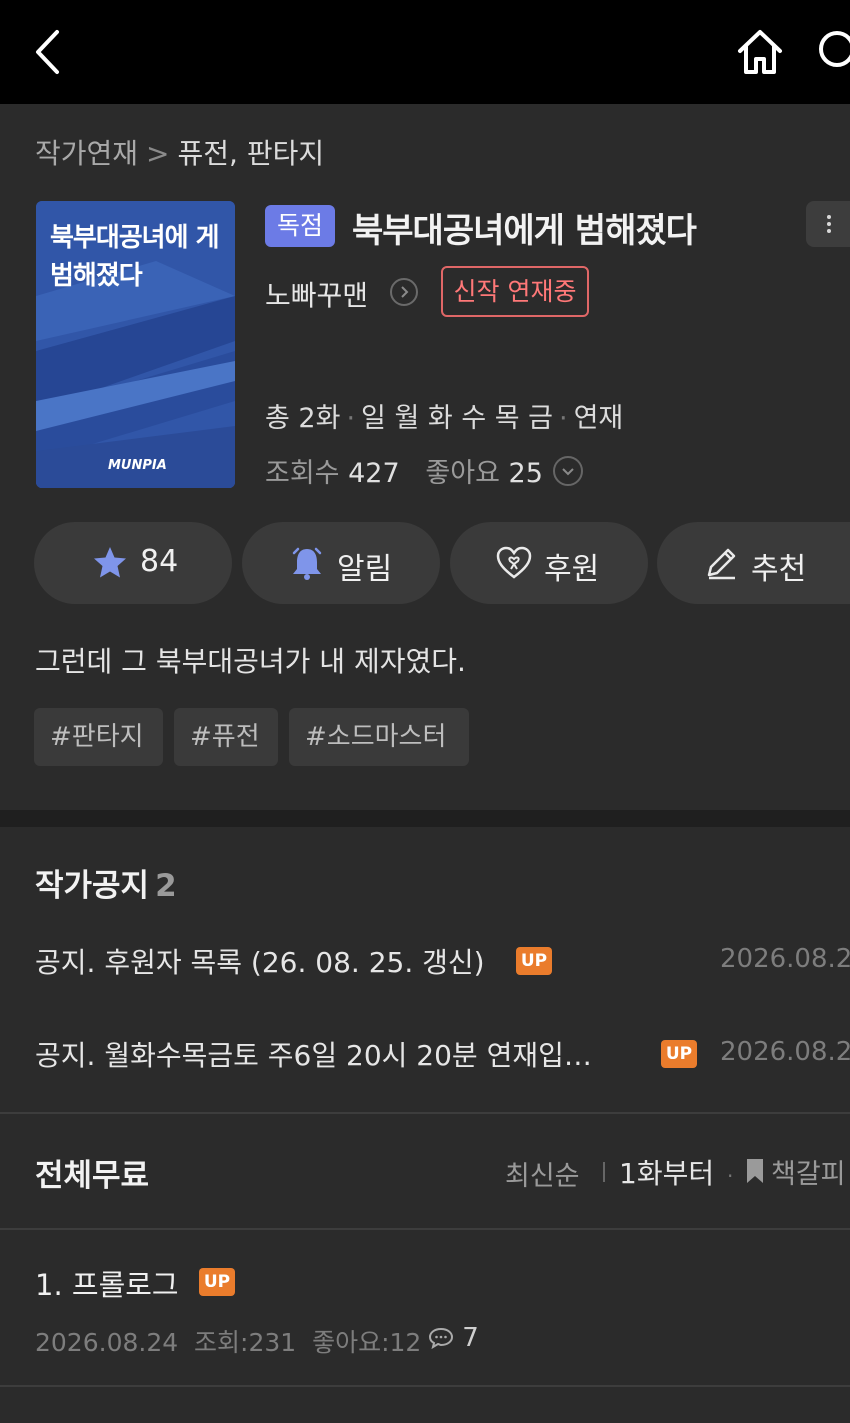  I want to click on exclusive-badge: 독점, so click(300, 226).